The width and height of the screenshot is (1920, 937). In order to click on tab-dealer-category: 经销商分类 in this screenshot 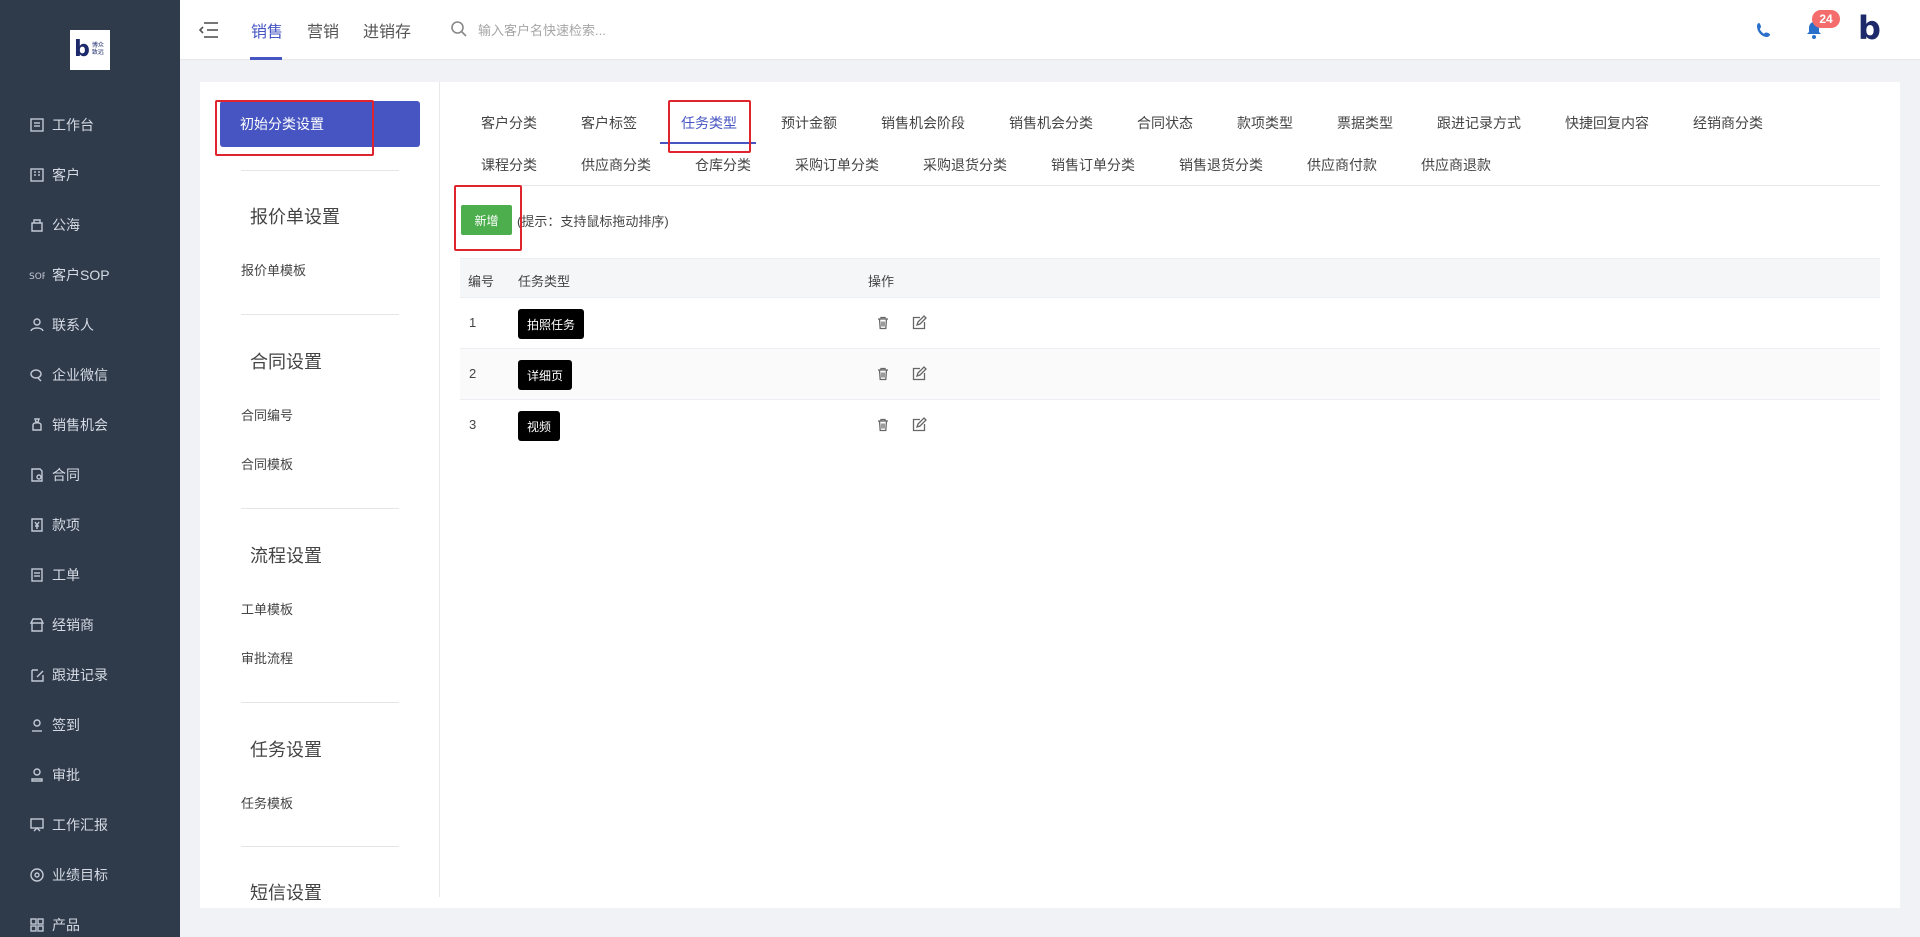, I will do `click(1728, 123)`.